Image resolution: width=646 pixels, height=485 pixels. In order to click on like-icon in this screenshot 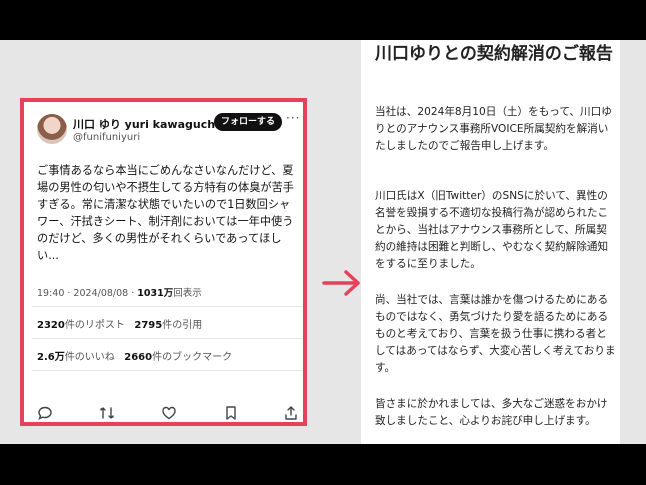, I will do `click(169, 413)`.